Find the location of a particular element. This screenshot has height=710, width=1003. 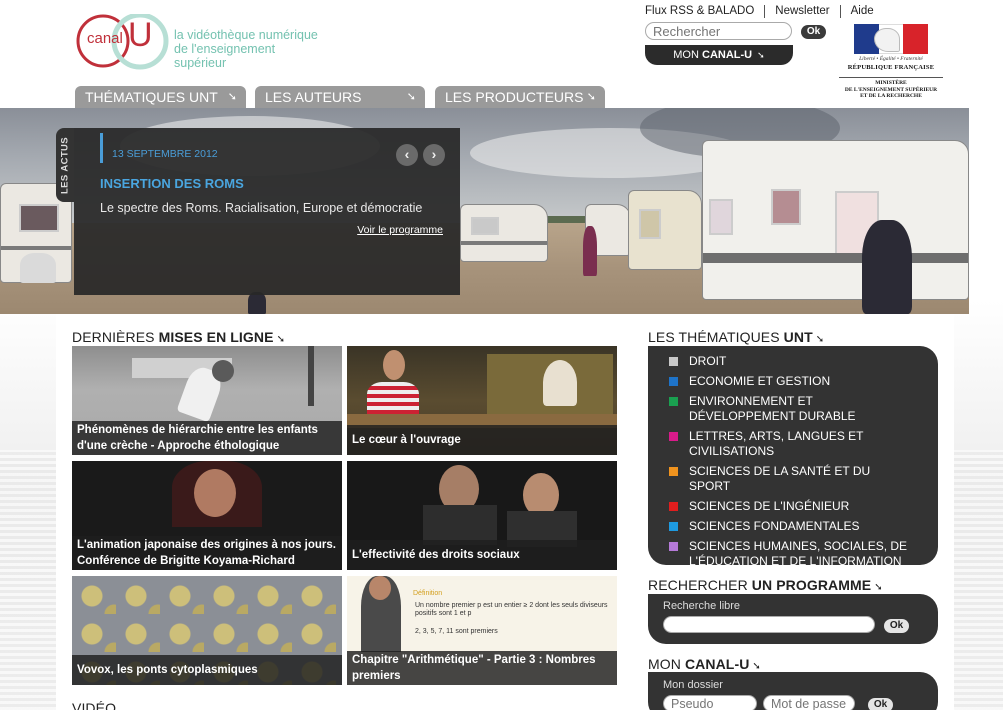

mon-canal-section-title: MON CANAL-U ➘ is located at coordinates (704, 664).